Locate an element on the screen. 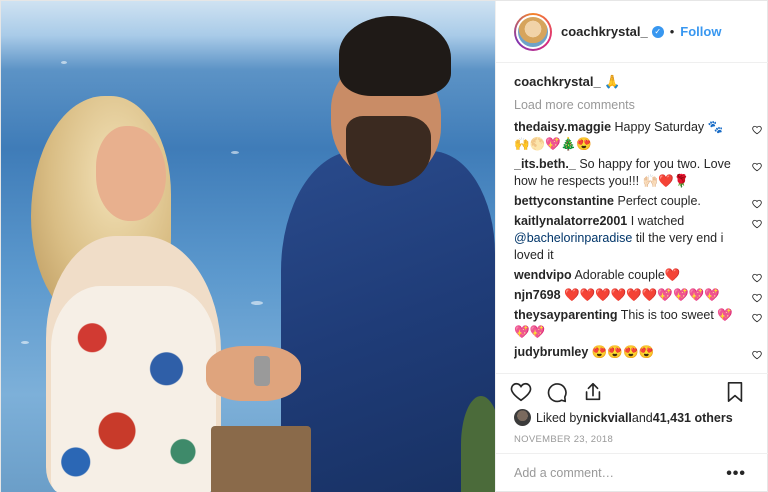 This screenshot has height=492, width=768. bookmark-icon is located at coordinates (736, 393).